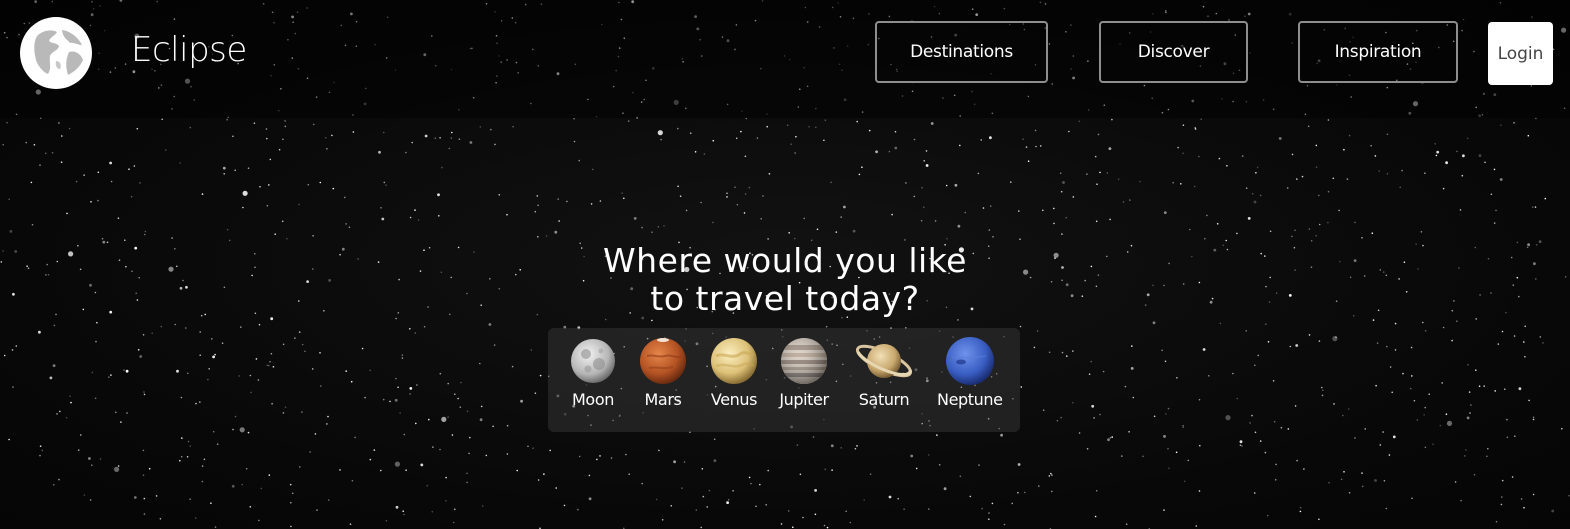 The width and height of the screenshot is (1570, 529). Describe the element at coordinates (56, 53) in the screenshot. I see `globe-logo-icon` at that location.